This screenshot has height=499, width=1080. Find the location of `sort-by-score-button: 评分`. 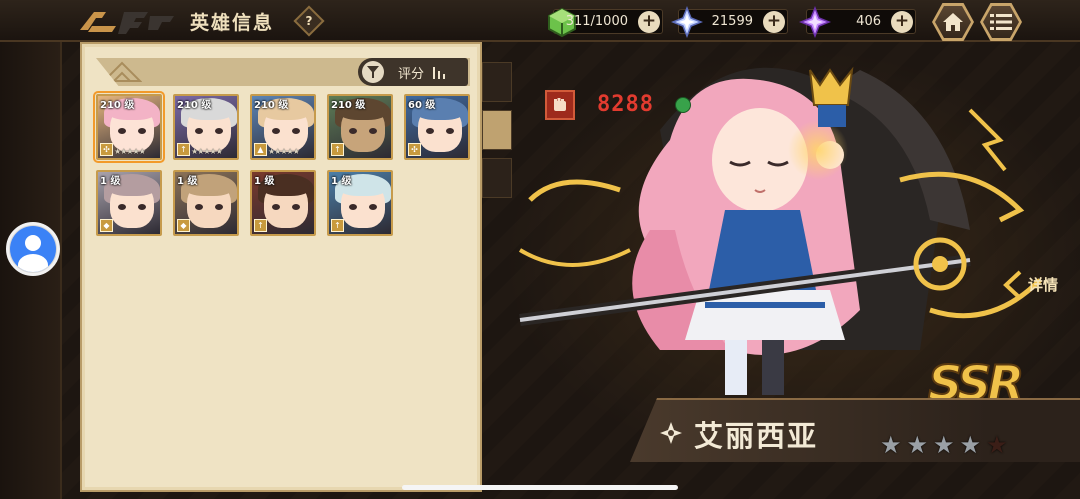

sort-by-score-button: 评分 is located at coordinates (413, 72).